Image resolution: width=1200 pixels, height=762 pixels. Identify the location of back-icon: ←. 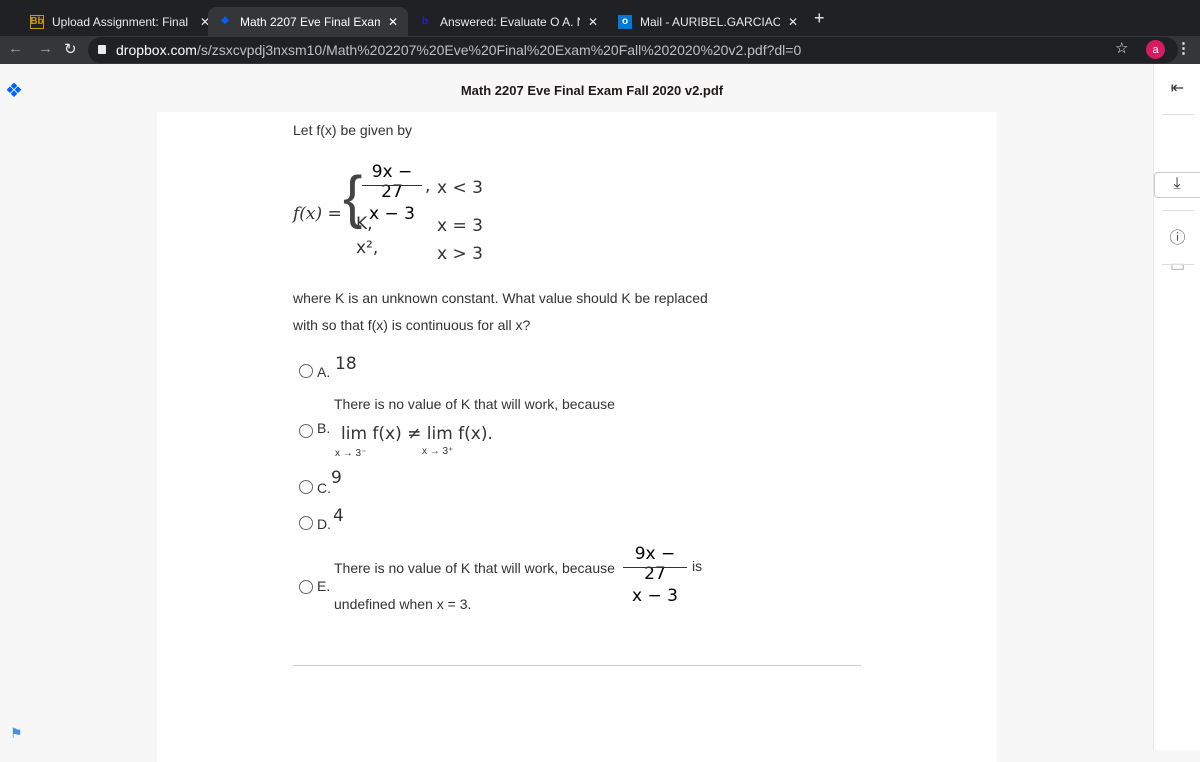
(15, 48).